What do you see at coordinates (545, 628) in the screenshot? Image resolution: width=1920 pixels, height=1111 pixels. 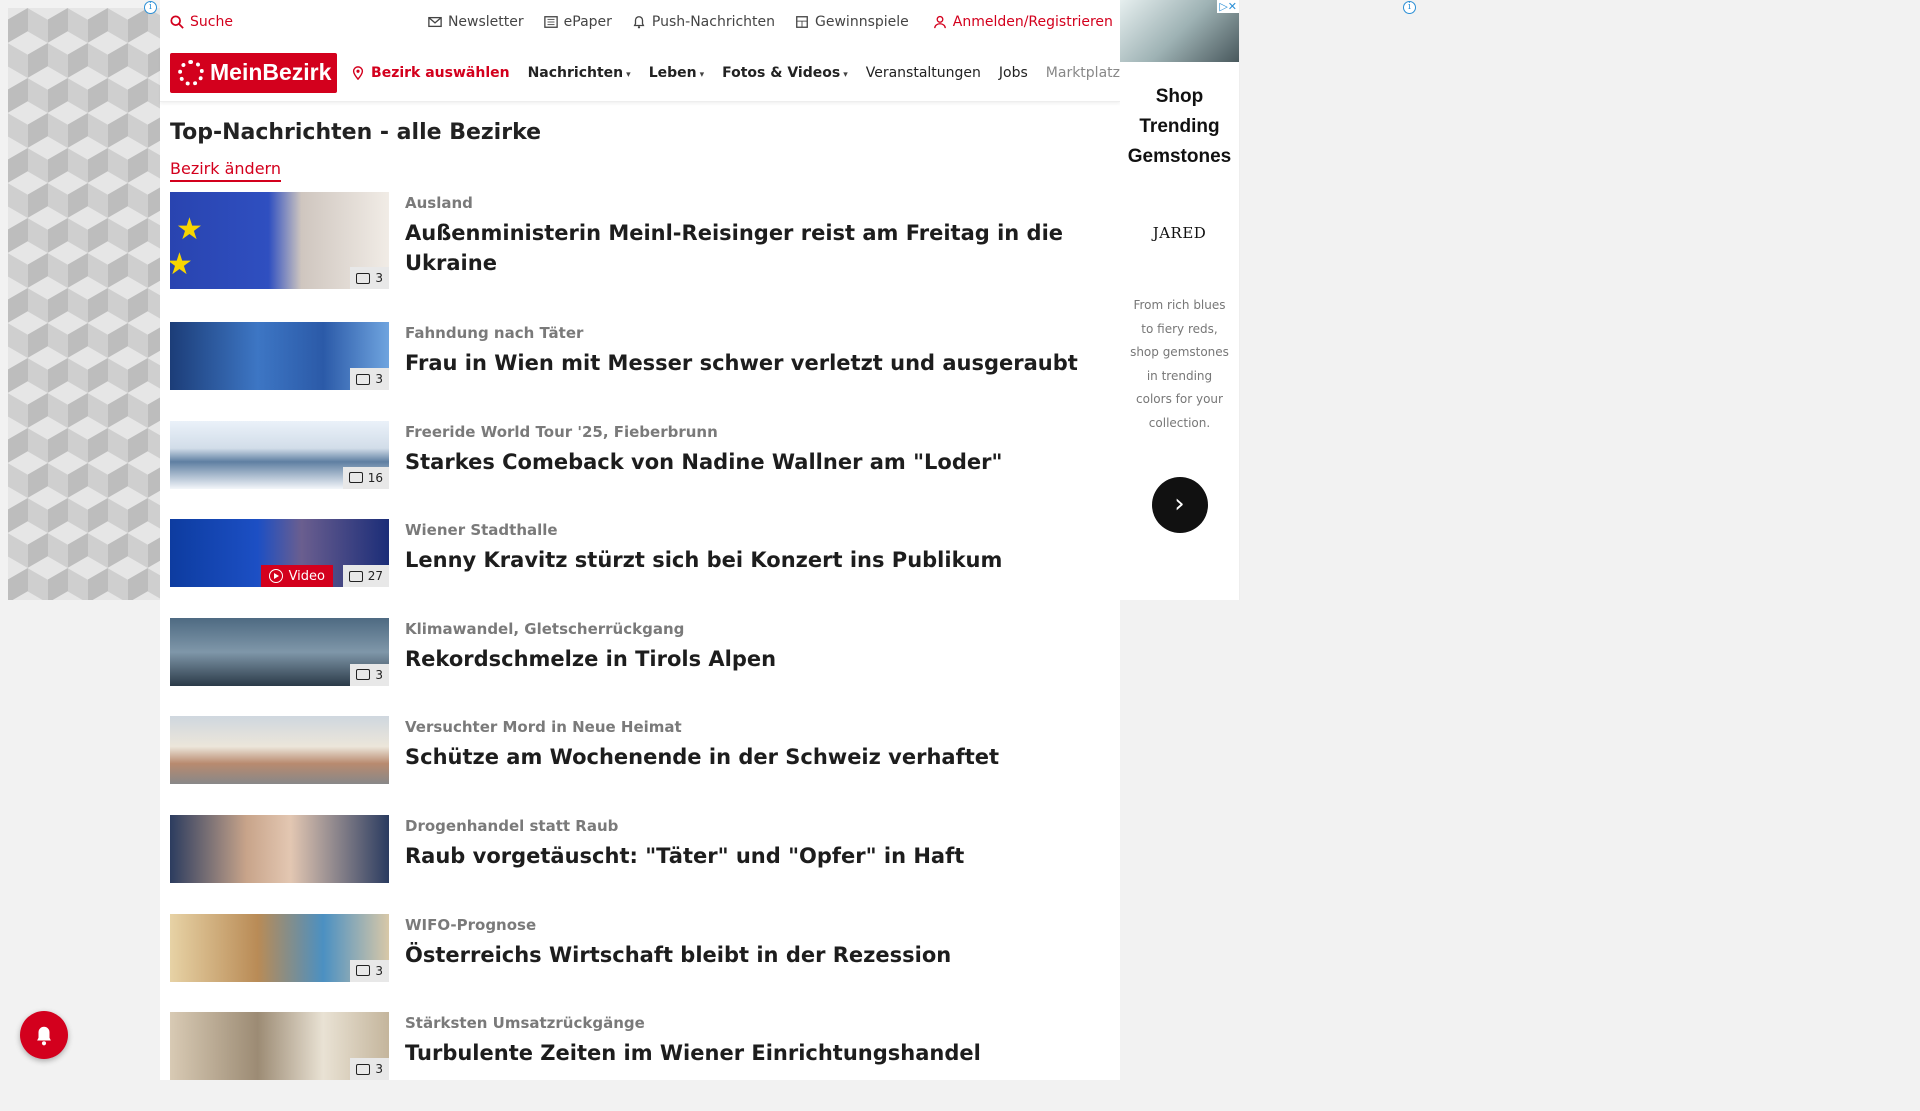 I see `article-kicker: Klimawandel, Gletscherrückgang` at bounding box center [545, 628].